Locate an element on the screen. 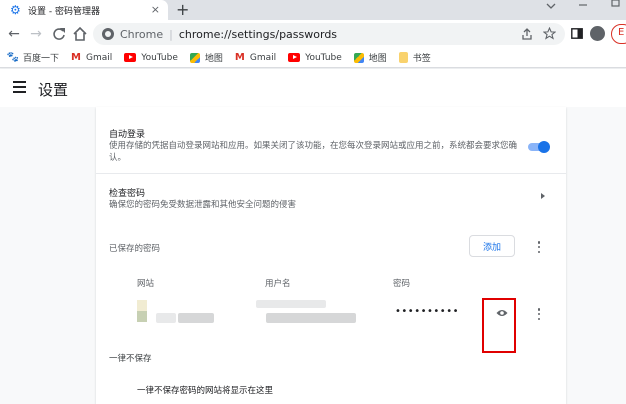  tab-strip: ⚙ 设置 - 密码管理器 × + is located at coordinates (313, 10).